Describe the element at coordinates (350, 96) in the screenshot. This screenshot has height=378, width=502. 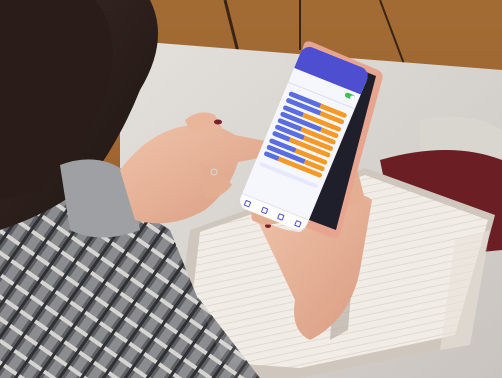
I see `toggle-switch` at that location.